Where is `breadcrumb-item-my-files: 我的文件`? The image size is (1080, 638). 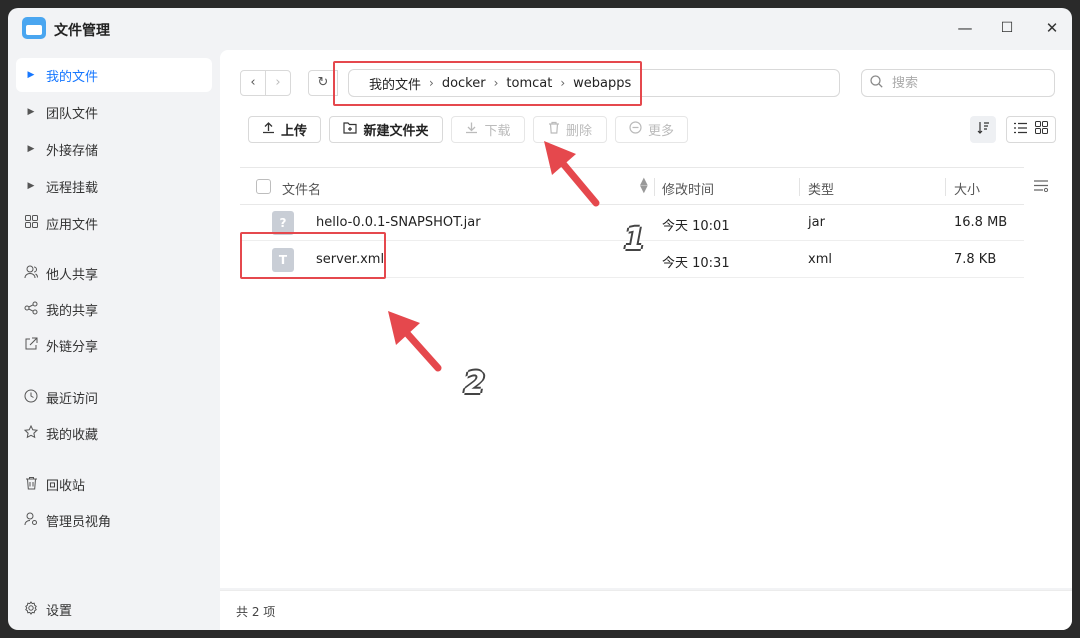
breadcrumb-item-my-files: 我的文件 is located at coordinates (395, 83).